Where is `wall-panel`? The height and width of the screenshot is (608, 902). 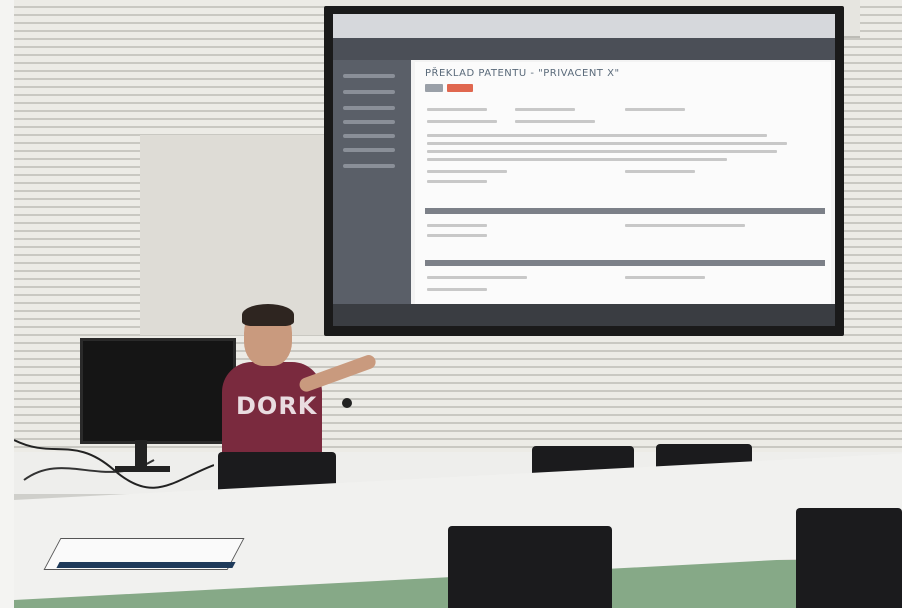 wall-panel is located at coordinates (235, 235).